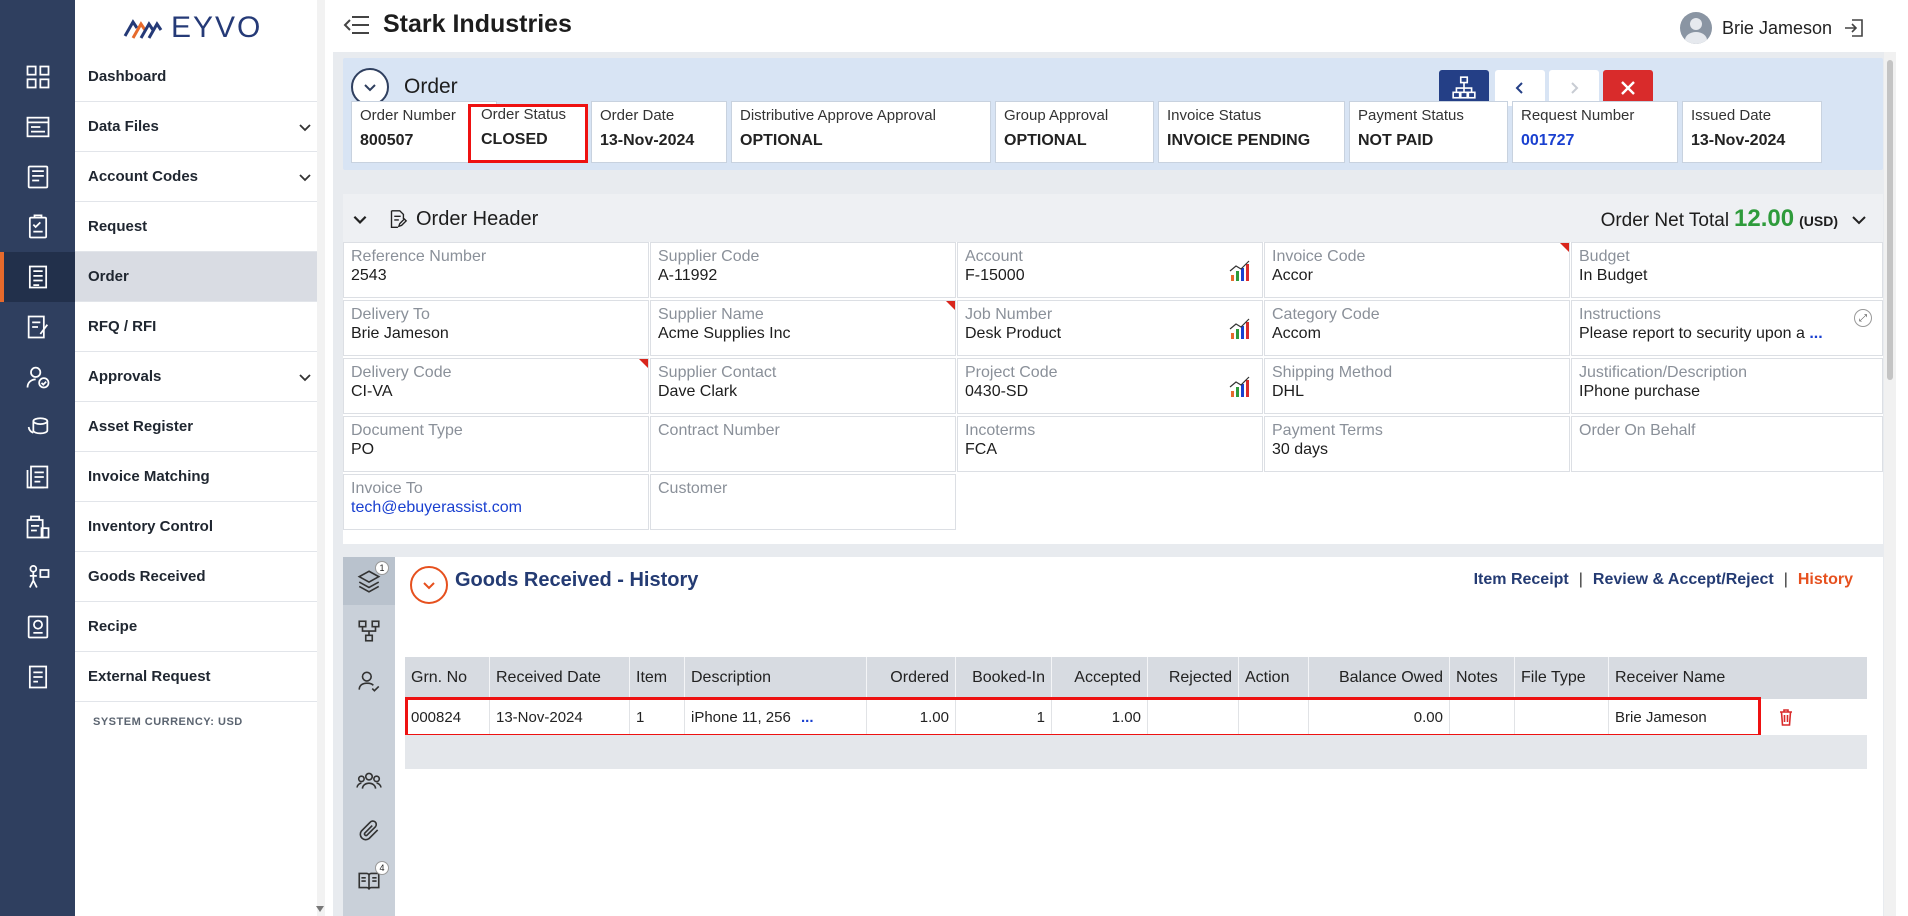 The image size is (1908, 916). Describe the element at coordinates (1863, 318) in the screenshot. I see `expand-icon: ⤢` at that location.